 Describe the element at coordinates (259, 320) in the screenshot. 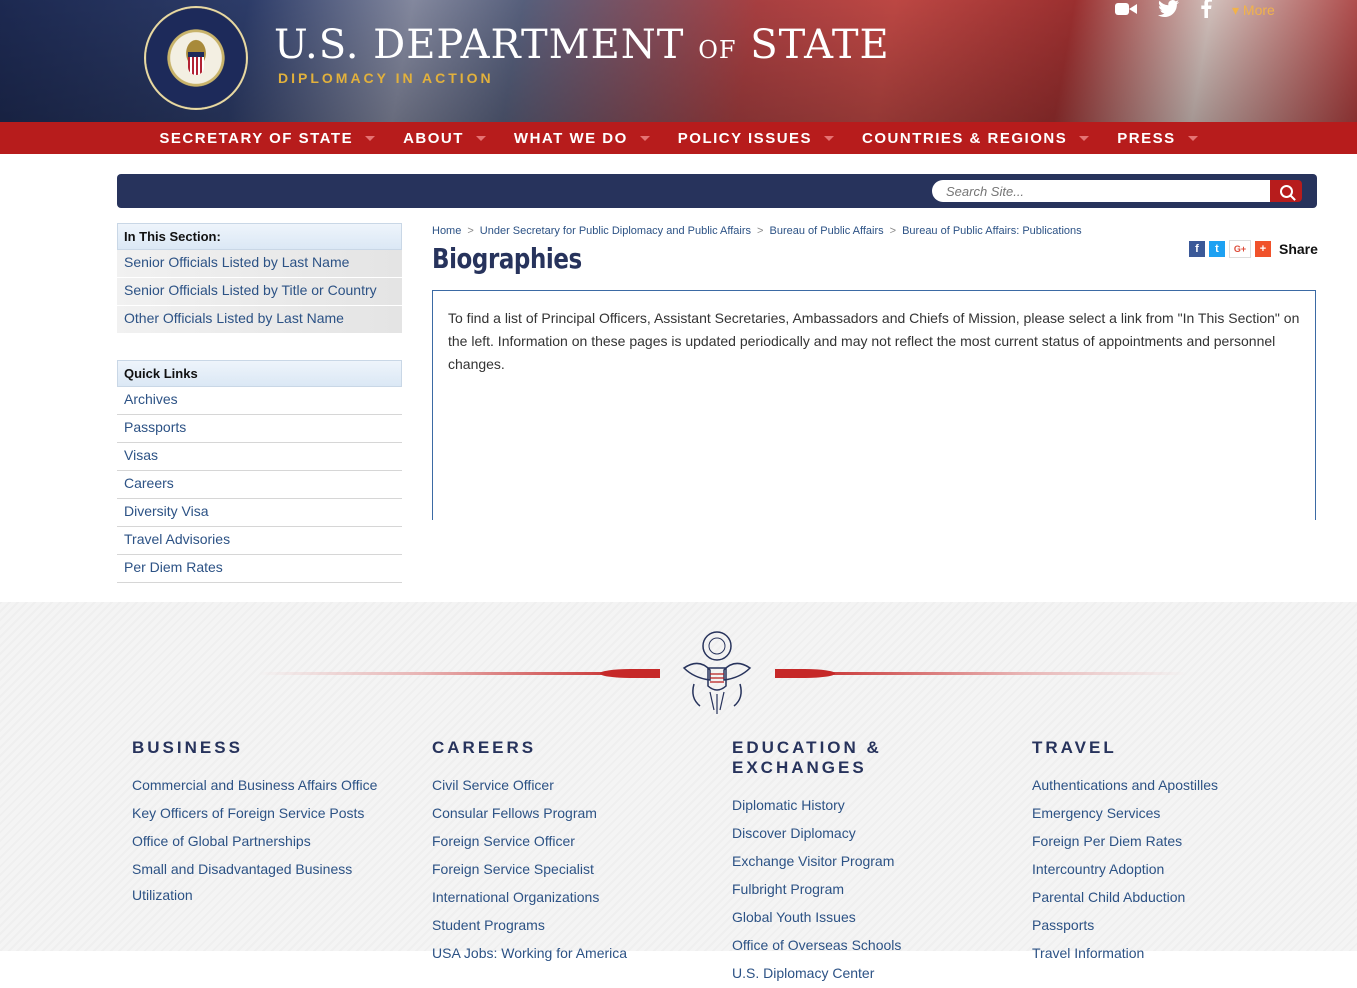

I see `section-link: Other Officials Listed by Last Name` at that location.